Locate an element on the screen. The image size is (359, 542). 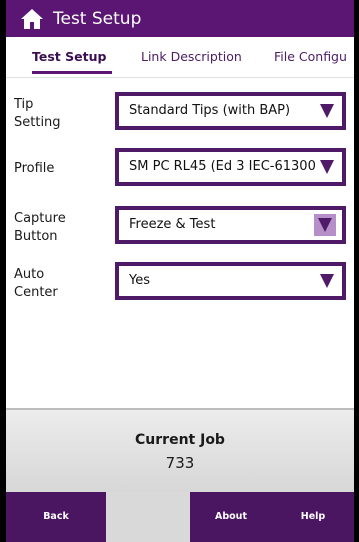
setting-row-tip: Tip Setting Standard Tips (with BAP) is located at coordinates (180, 115).